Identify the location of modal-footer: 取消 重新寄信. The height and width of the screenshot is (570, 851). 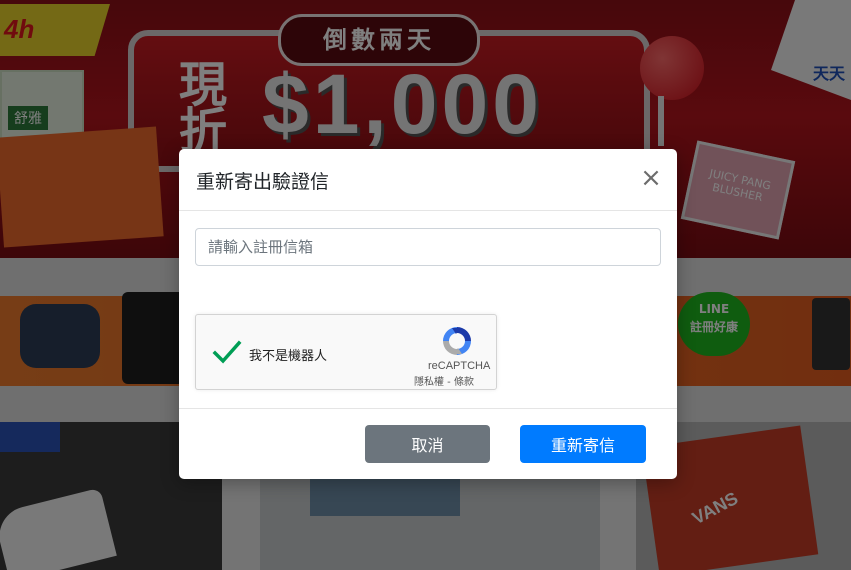
(428, 443).